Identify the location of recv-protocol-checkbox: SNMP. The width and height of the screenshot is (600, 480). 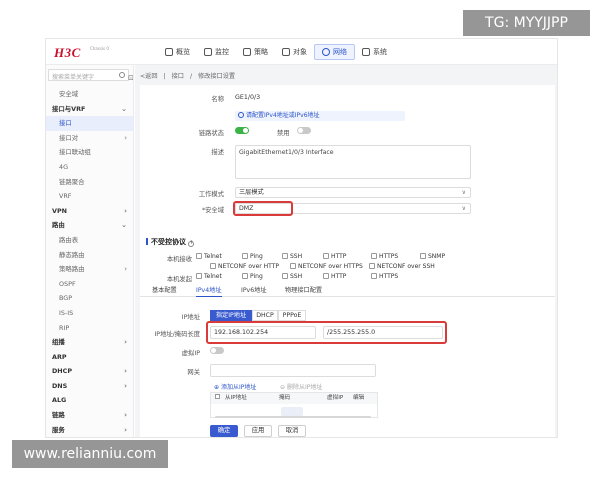
(432, 256).